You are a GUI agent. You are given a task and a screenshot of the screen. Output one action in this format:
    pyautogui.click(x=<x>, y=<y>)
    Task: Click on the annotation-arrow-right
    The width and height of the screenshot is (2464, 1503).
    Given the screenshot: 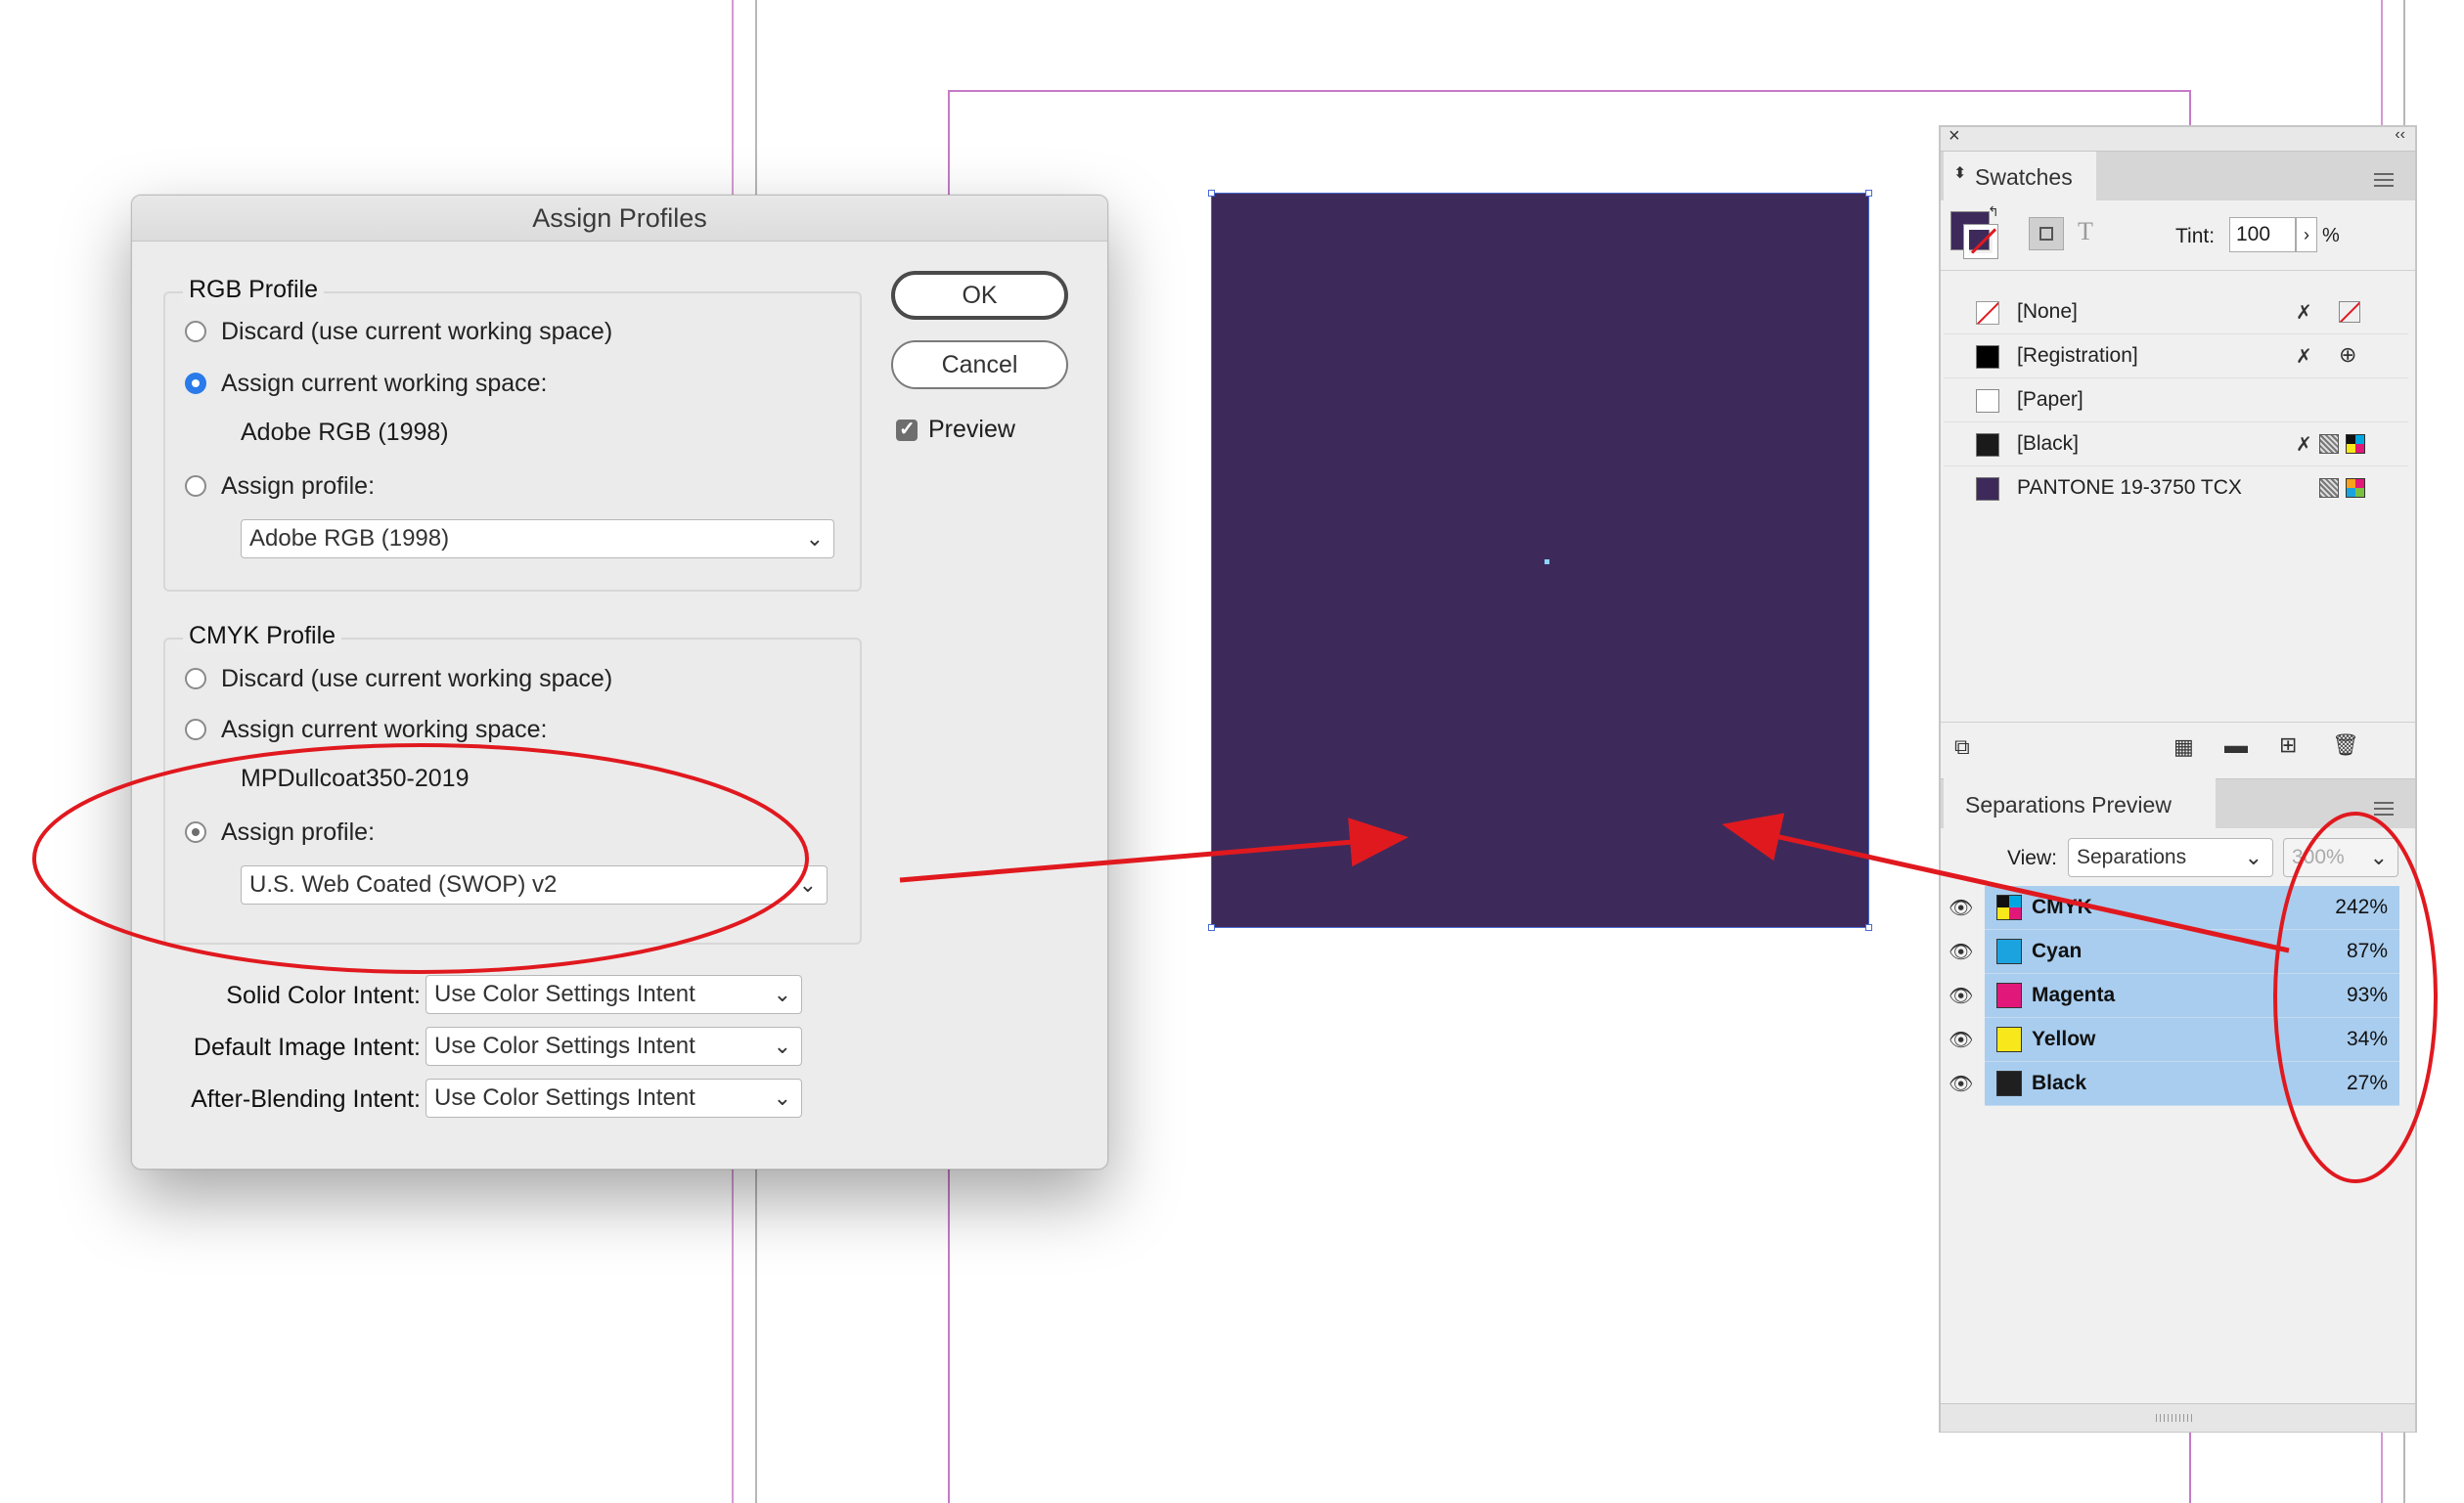 What is the action you would take?
    pyautogui.click(x=2006, y=883)
    